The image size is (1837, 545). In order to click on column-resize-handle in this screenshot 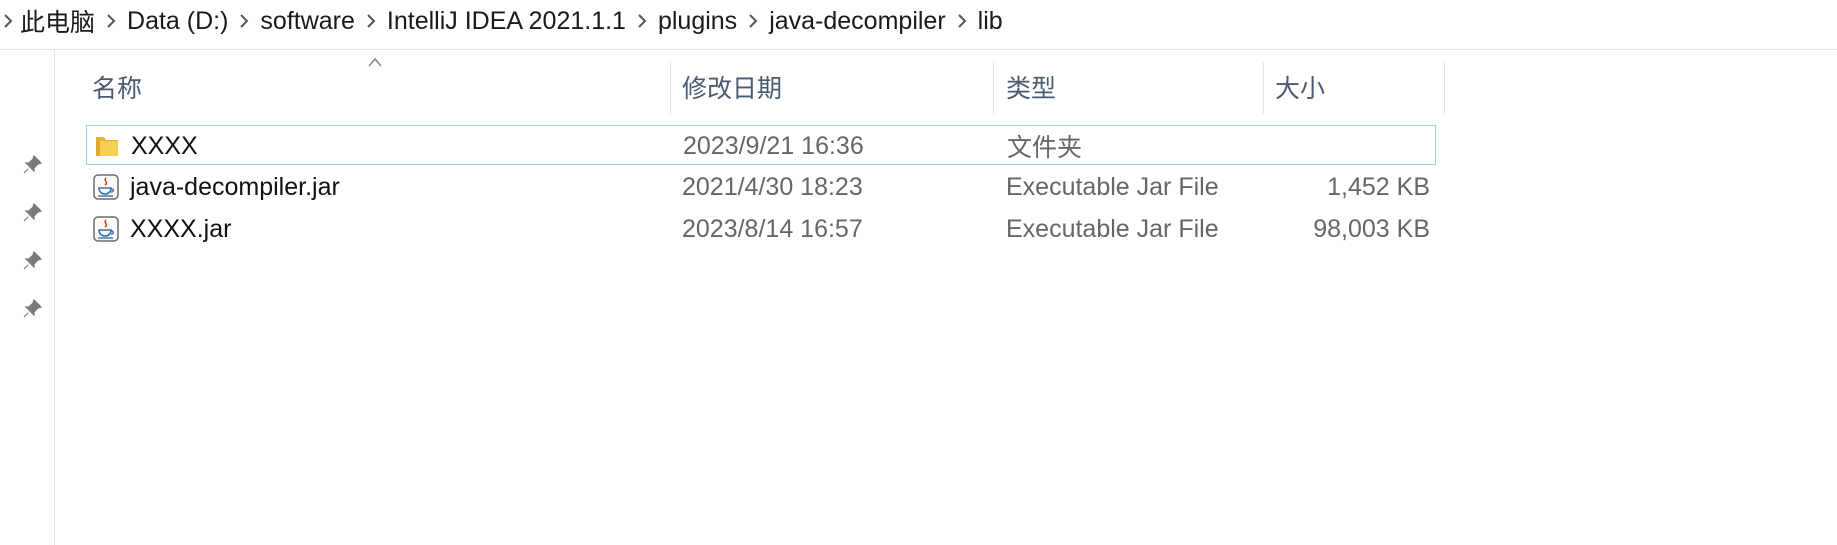, I will do `click(1444, 88)`.